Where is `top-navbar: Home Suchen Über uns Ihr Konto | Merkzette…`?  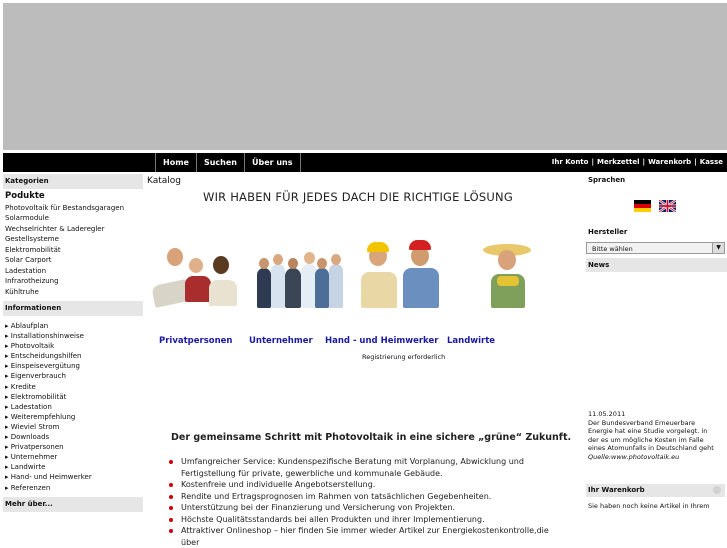 top-navbar: Home Suchen Über uns Ihr Konto | Merkzette… is located at coordinates (365, 162).